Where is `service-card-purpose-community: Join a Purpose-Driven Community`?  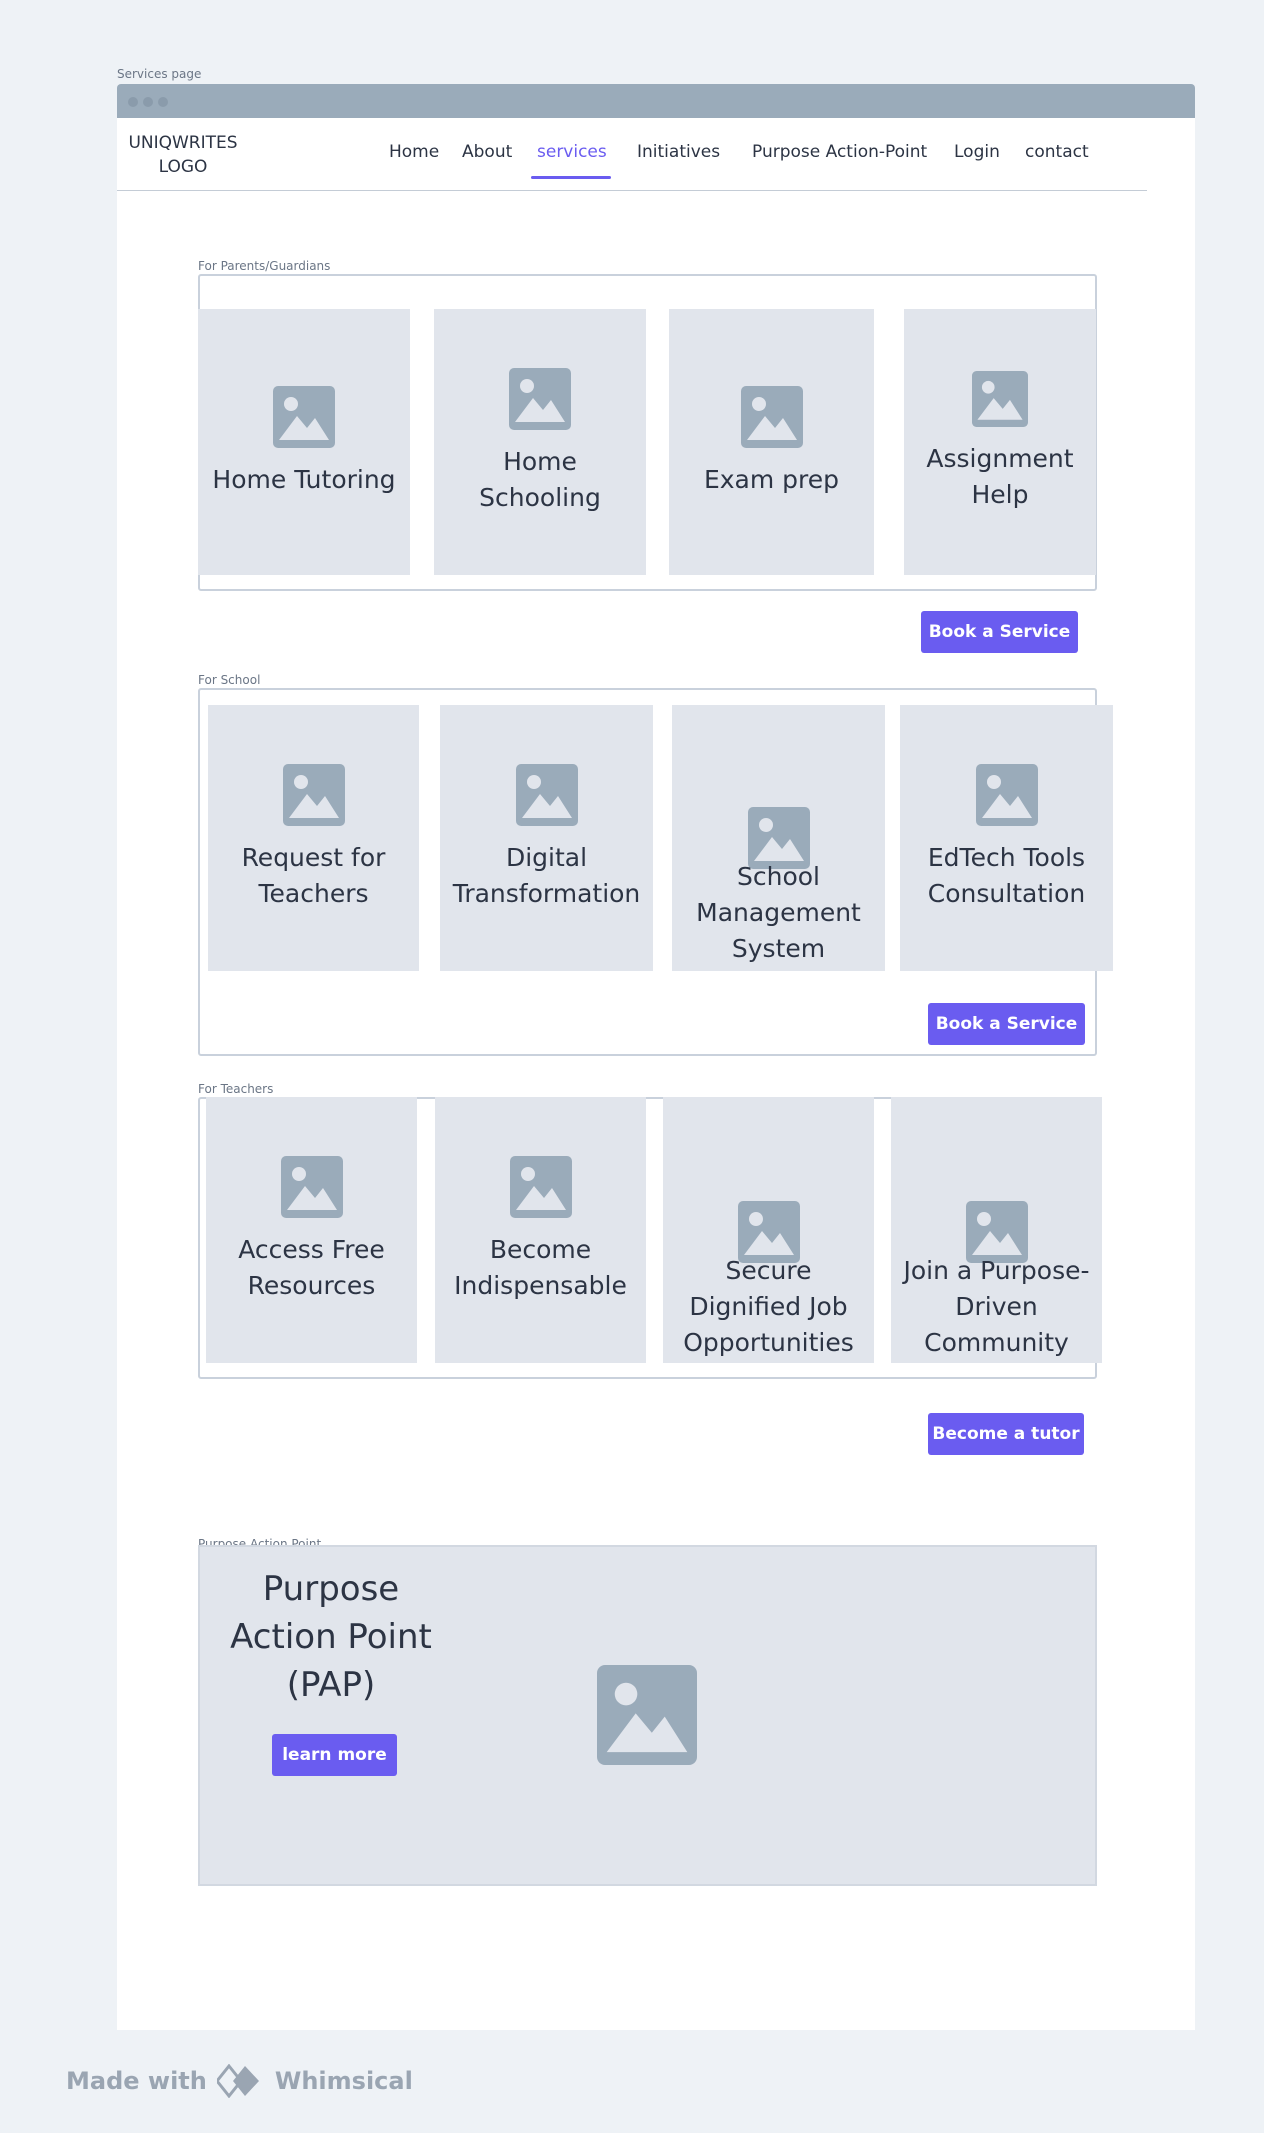
service-card-purpose-community: Join a Purpose-Driven Community is located at coordinates (996, 1230).